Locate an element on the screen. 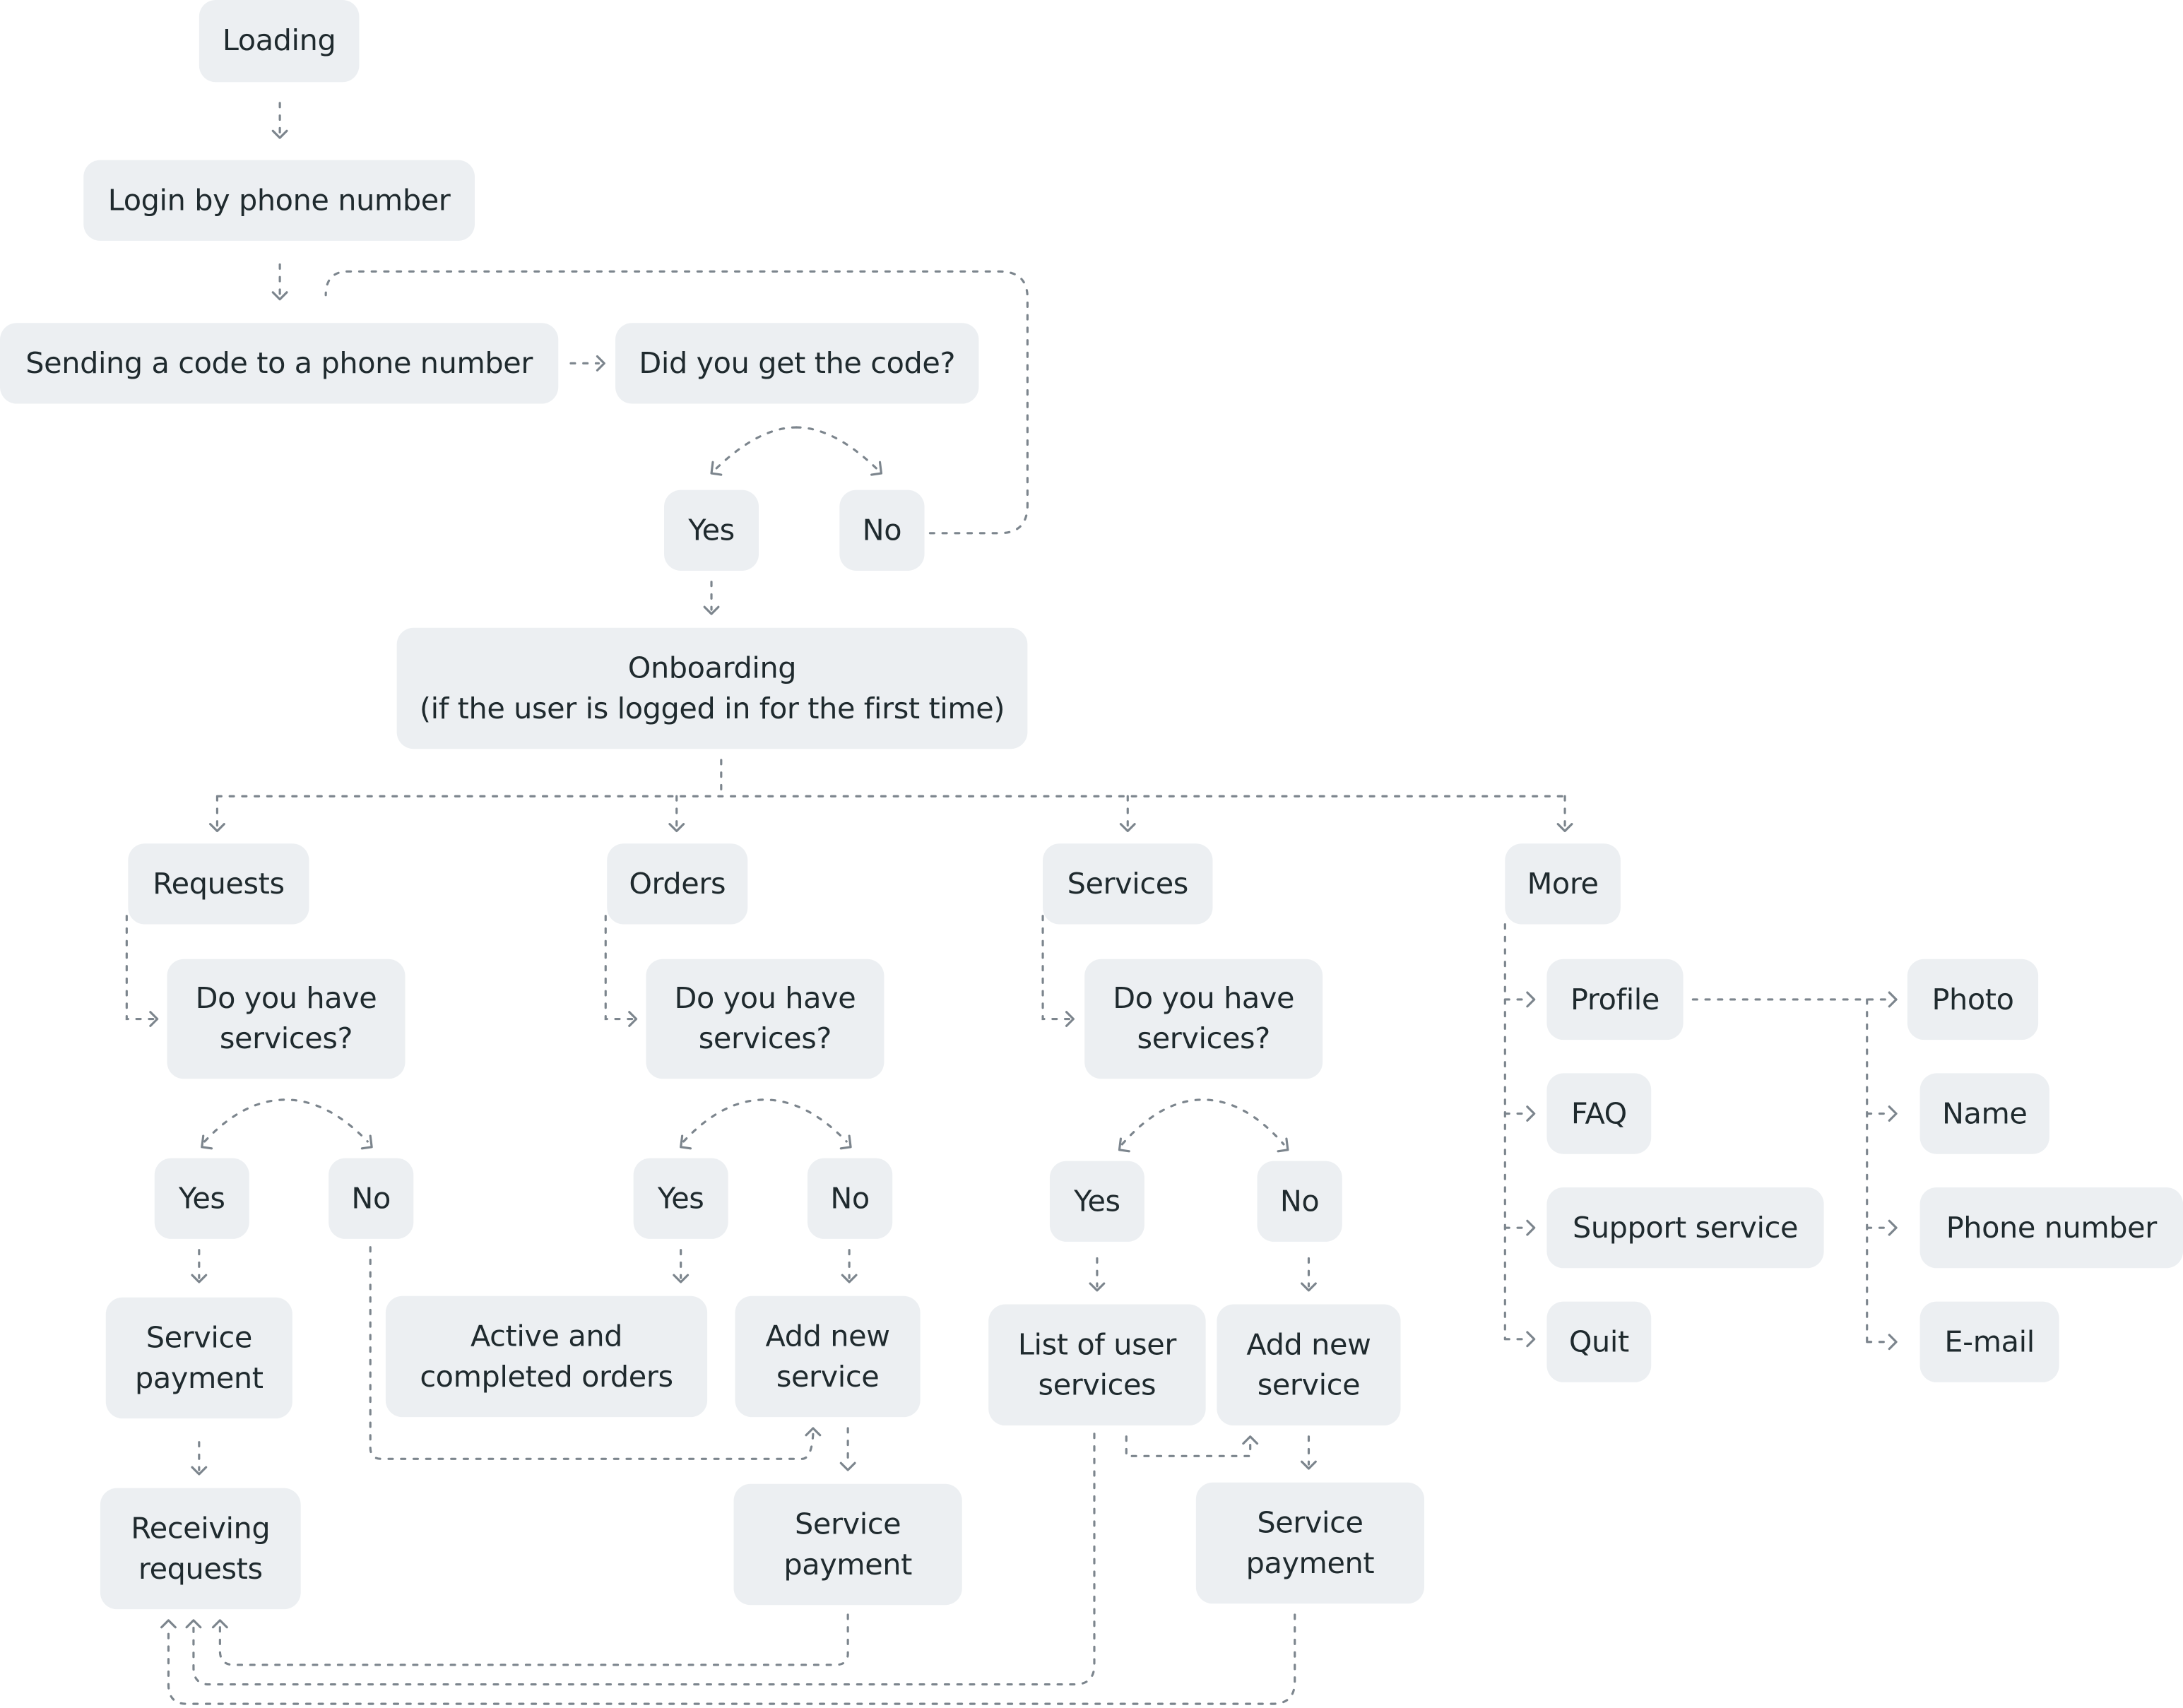 This screenshot has width=2183, height=1708. node-photo: Photo is located at coordinates (1973, 999).